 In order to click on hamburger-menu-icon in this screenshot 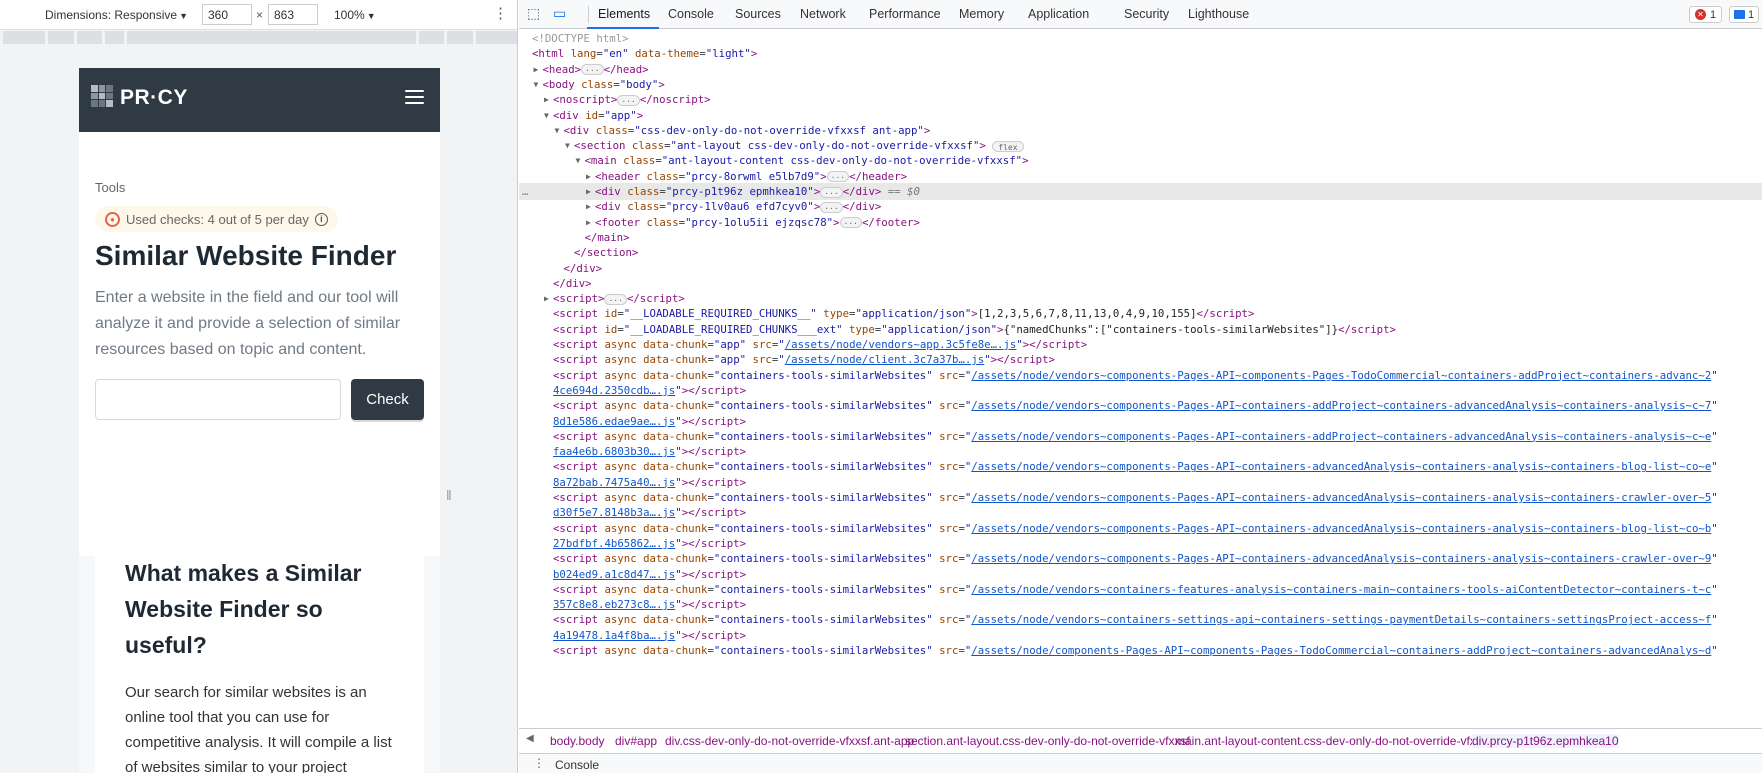, I will do `click(414, 97)`.